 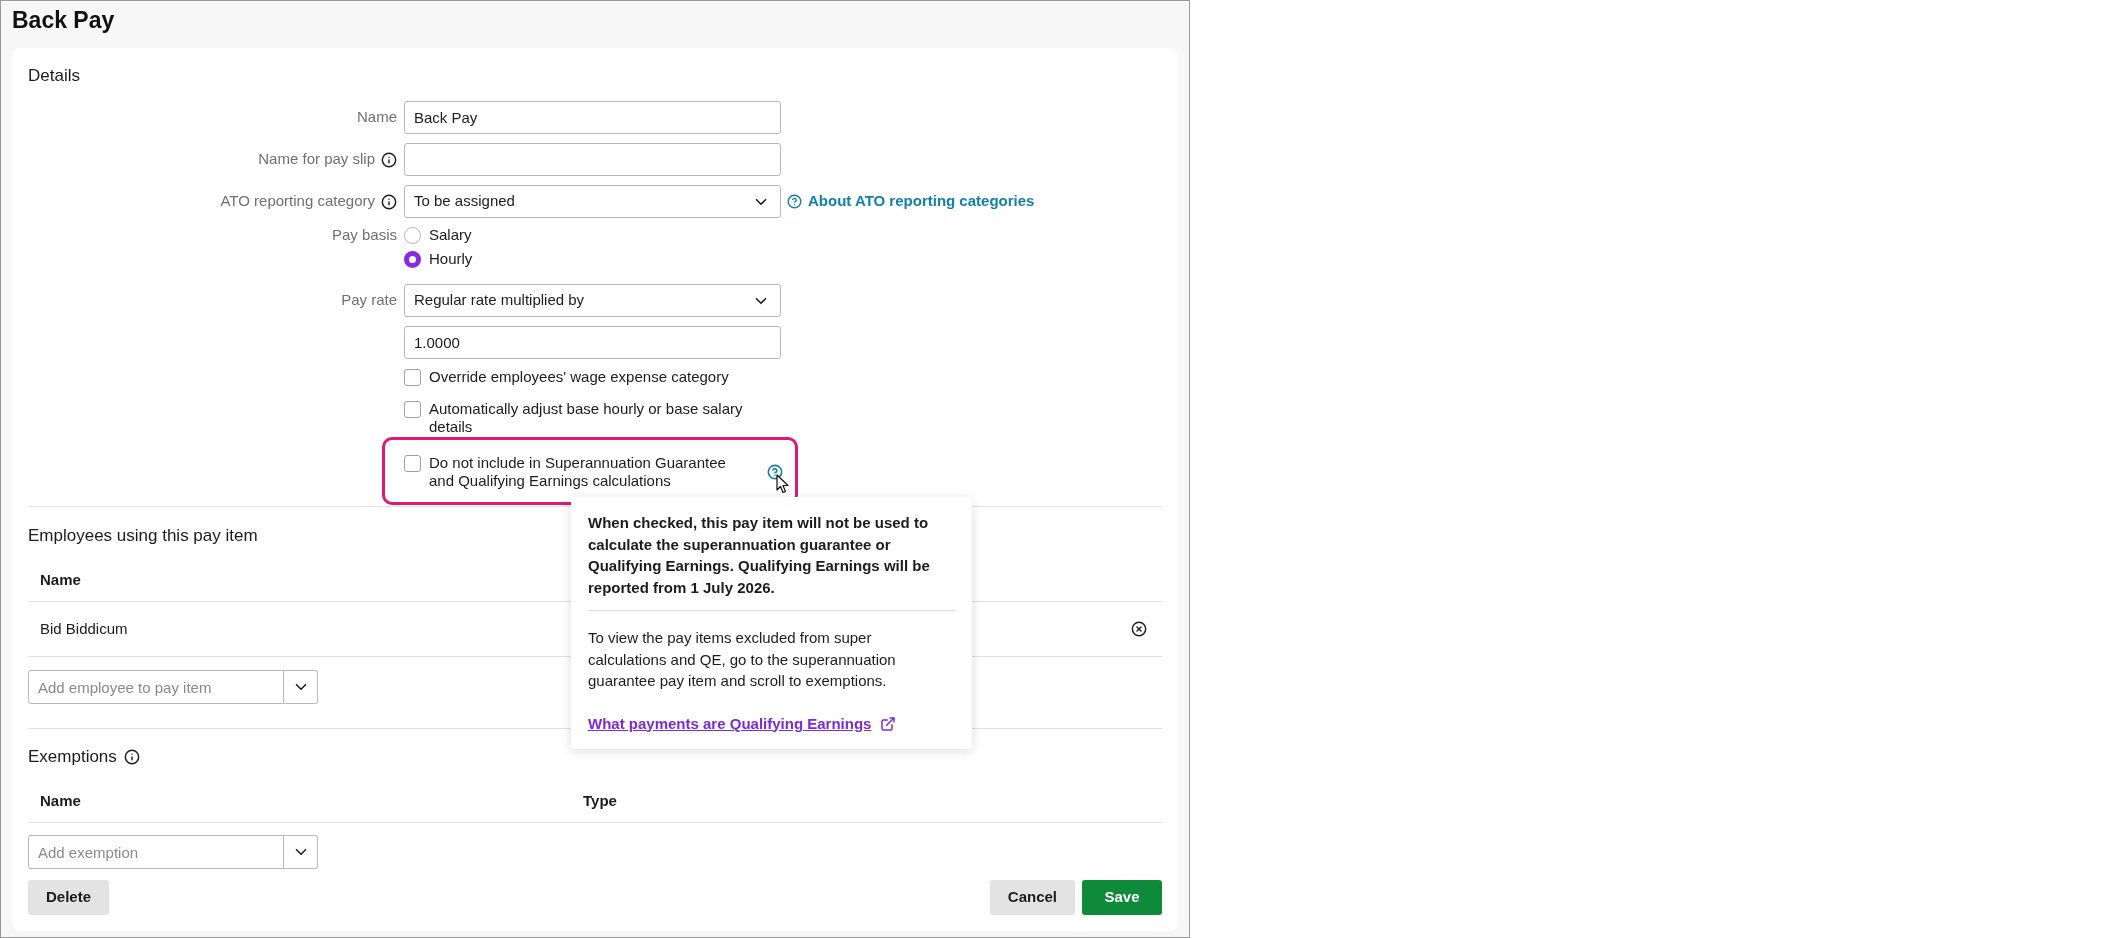 I want to click on save-button: Save, so click(x=1122, y=897).